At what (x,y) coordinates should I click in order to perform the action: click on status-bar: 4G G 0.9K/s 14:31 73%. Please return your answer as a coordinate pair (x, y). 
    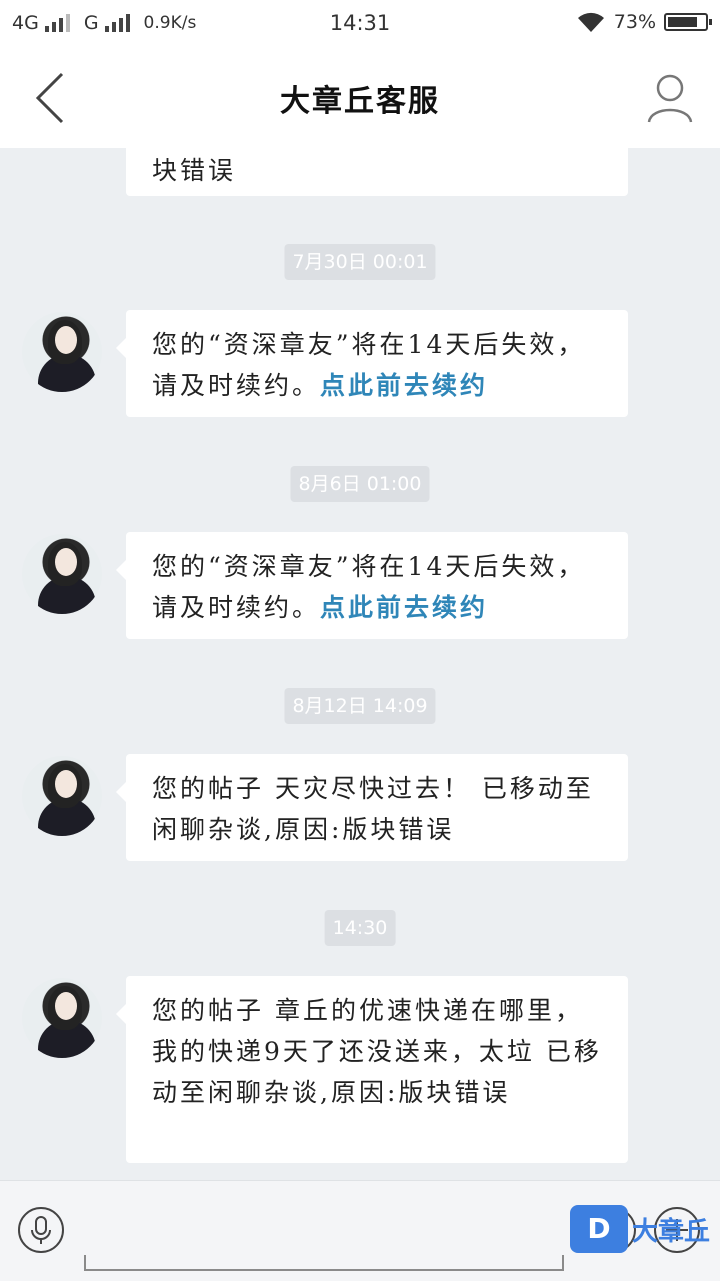
    Looking at the image, I should click on (360, 24).